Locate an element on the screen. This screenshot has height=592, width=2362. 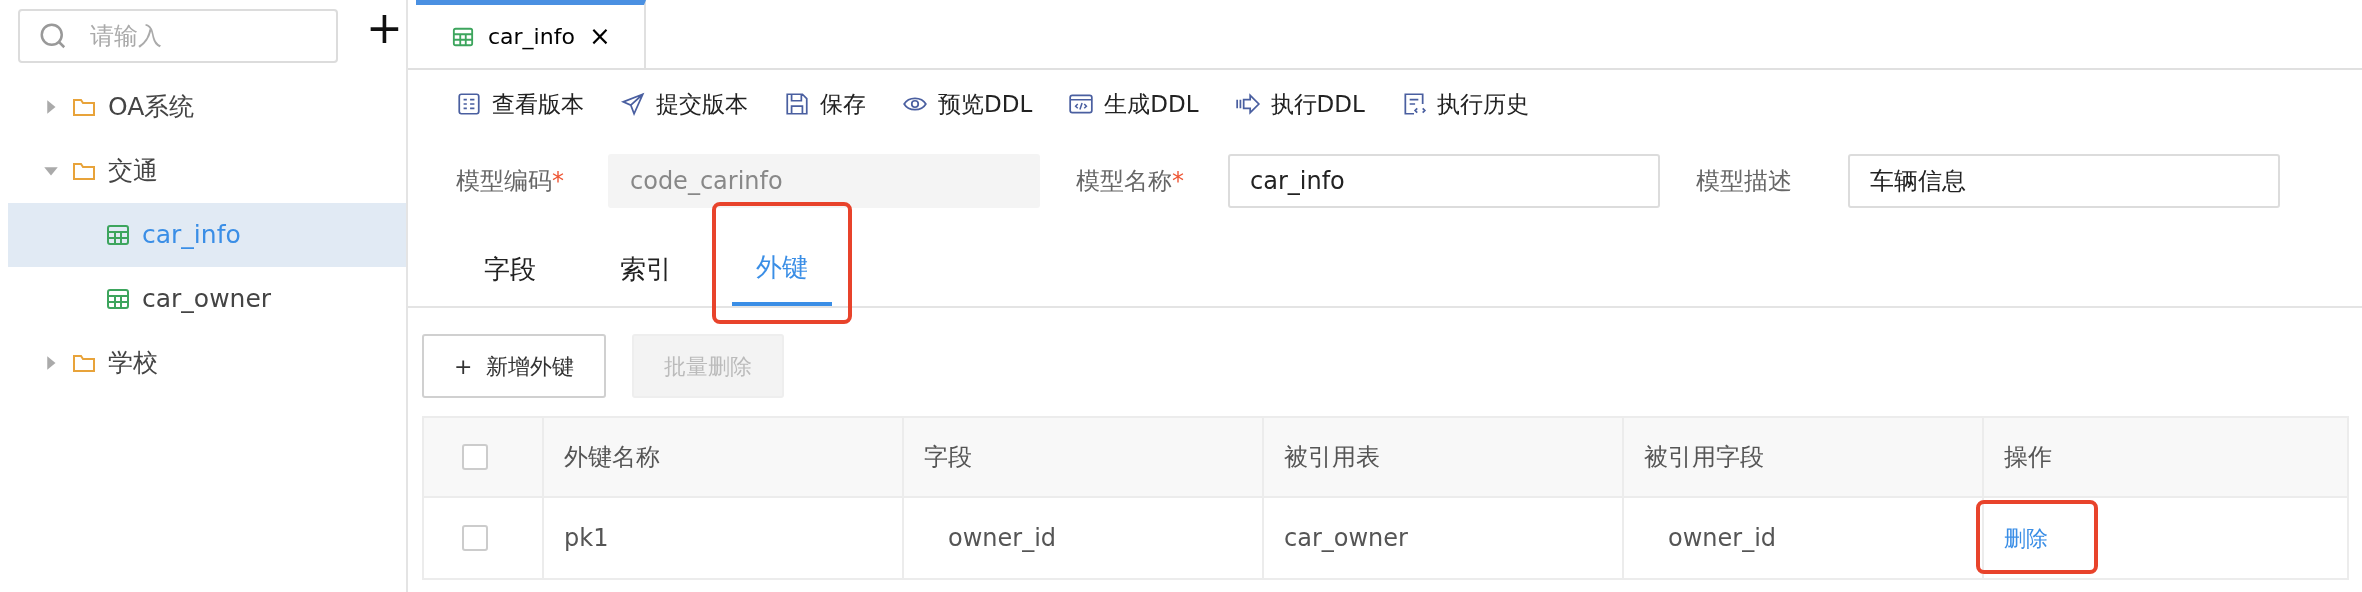
save-icon is located at coordinates (797, 104).